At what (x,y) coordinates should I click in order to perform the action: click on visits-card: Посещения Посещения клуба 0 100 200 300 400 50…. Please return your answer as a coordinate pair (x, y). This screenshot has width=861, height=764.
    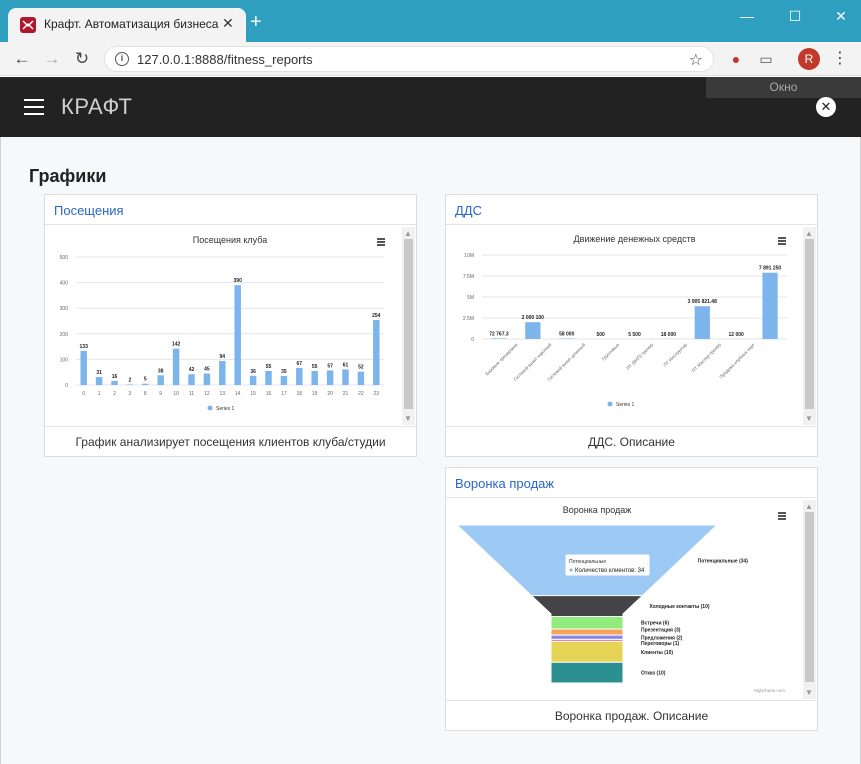
    Looking at the image, I should click on (230, 325).